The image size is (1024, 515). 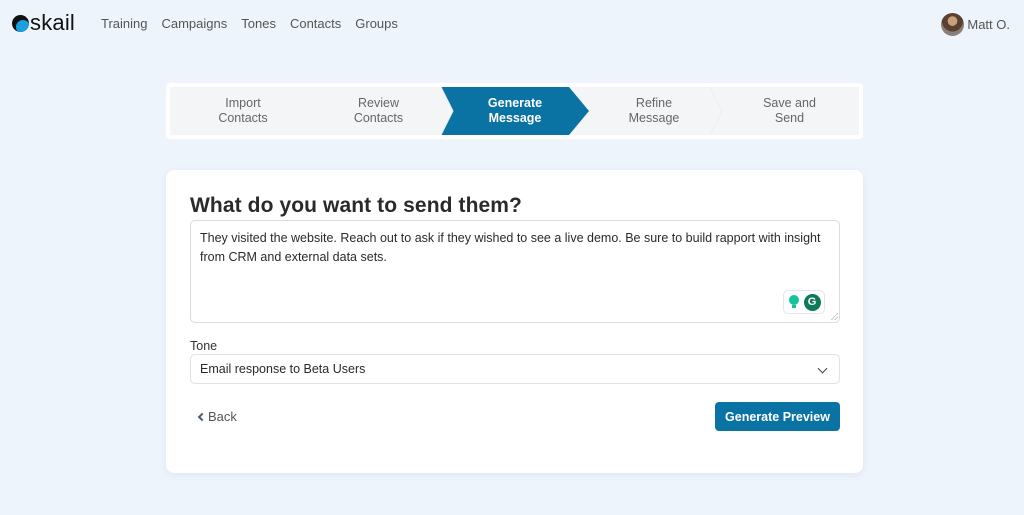 What do you see at coordinates (789, 118) in the screenshot?
I see `step-label-line2: Send` at bounding box center [789, 118].